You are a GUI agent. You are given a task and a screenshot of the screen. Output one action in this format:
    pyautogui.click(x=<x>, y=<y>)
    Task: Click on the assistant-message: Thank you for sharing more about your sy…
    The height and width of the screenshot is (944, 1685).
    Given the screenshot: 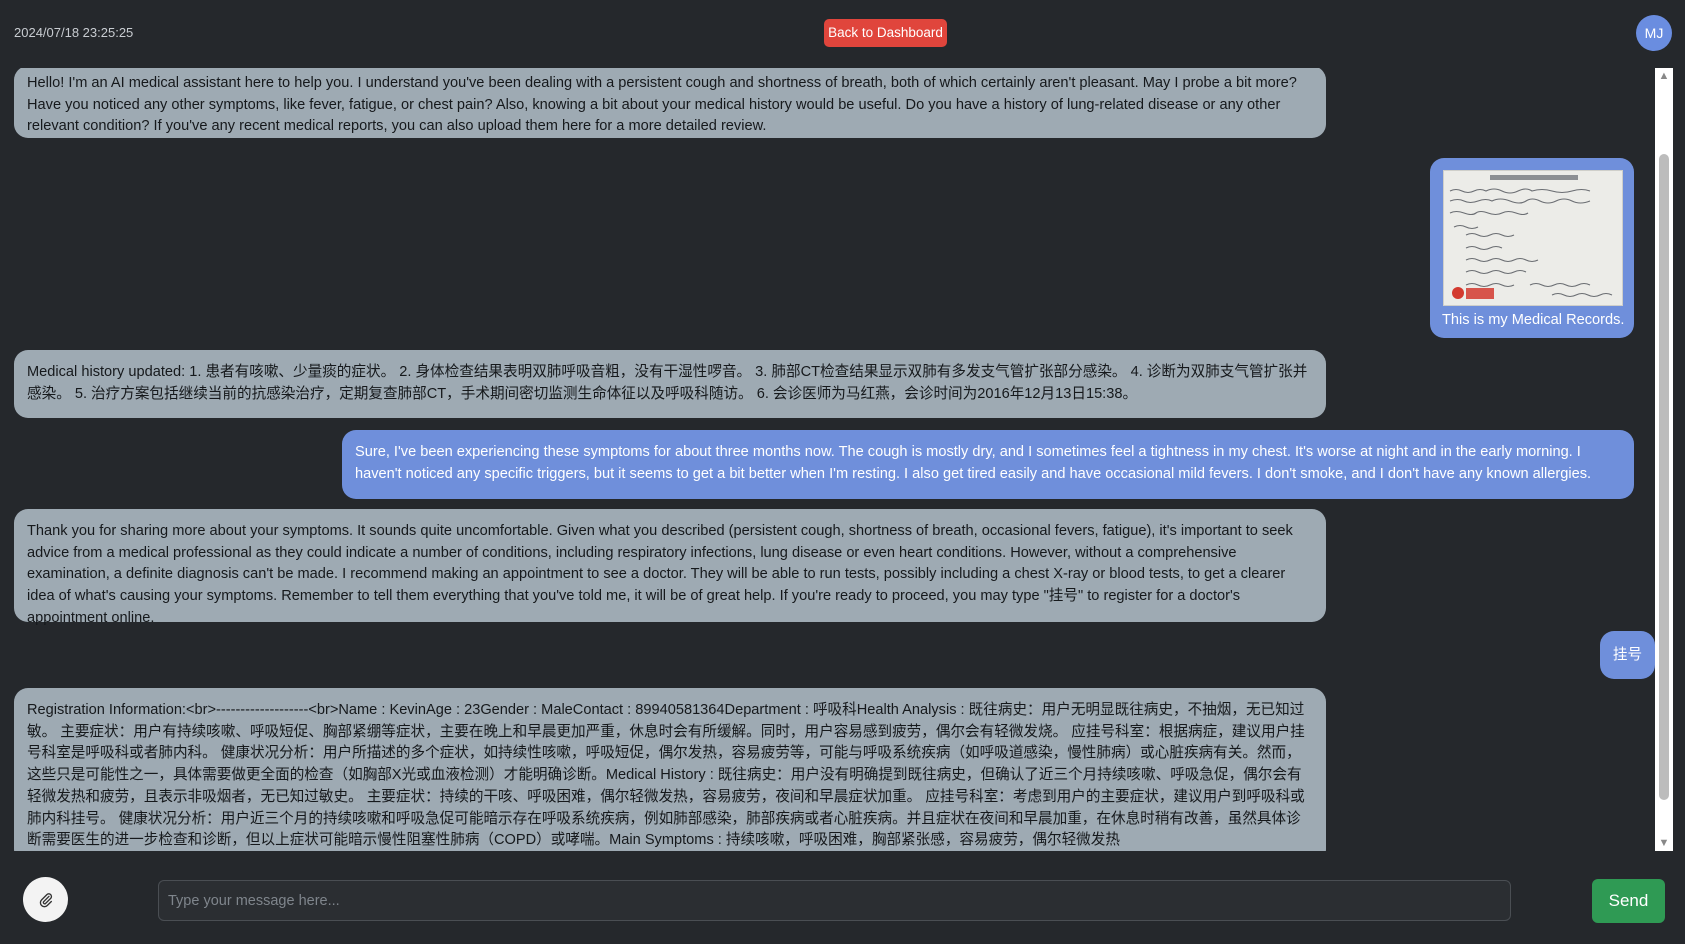 What is the action you would take?
    pyautogui.click(x=670, y=567)
    